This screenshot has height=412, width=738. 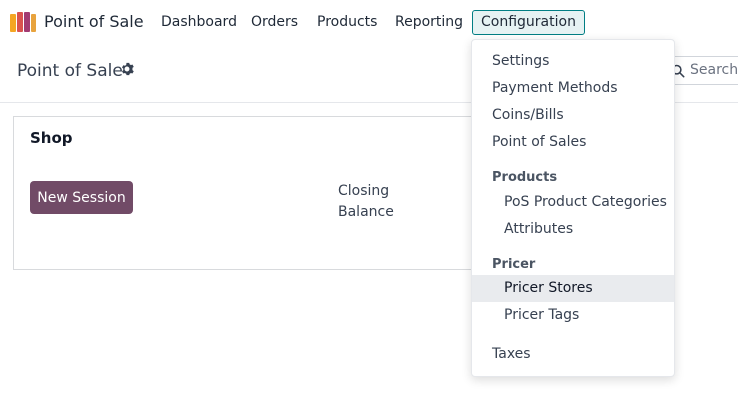 I want to click on menu-item-taxes: Taxes, so click(x=573, y=354).